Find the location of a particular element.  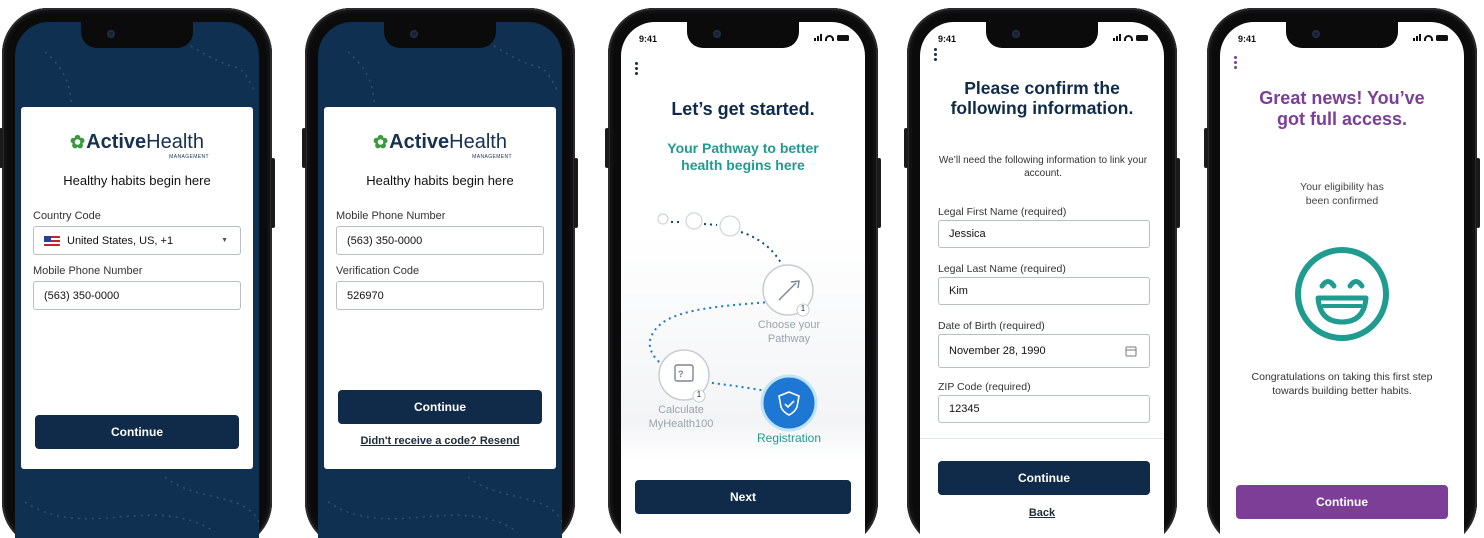

step-badge-calc: 1 is located at coordinates (699, 394).